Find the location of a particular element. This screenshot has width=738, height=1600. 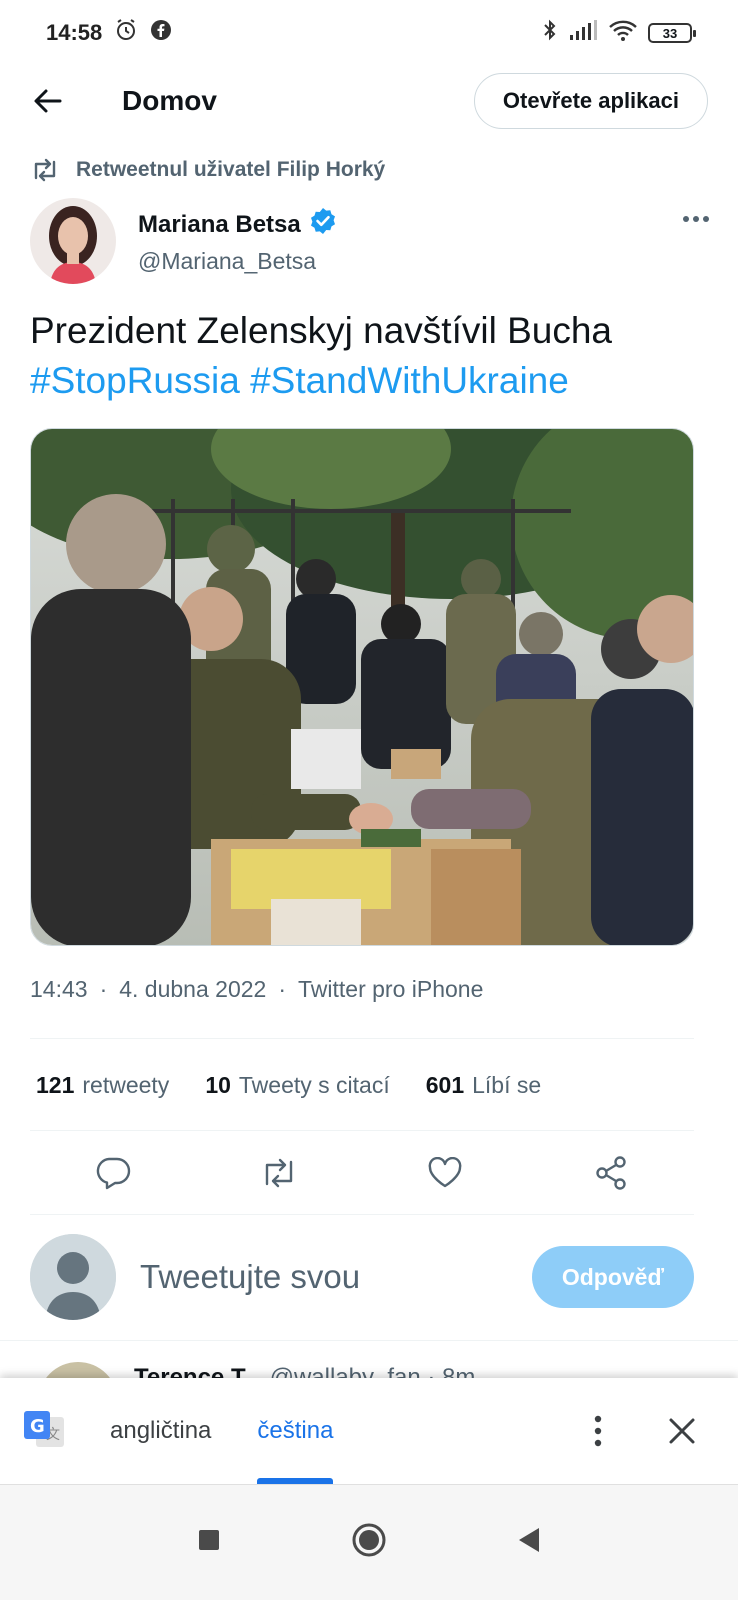

default-avatar is located at coordinates (73, 1277).